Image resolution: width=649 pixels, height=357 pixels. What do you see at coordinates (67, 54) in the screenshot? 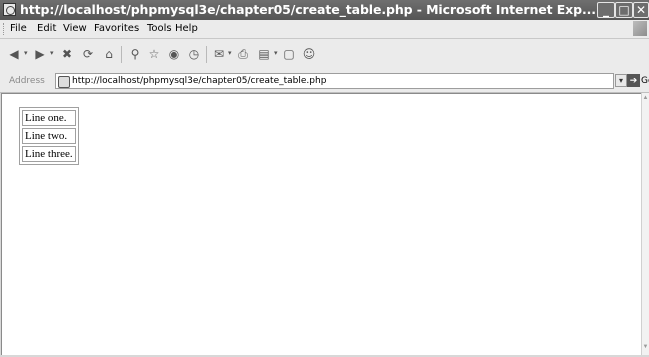
I see `stop-icon: ✖` at bounding box center [67, 54].